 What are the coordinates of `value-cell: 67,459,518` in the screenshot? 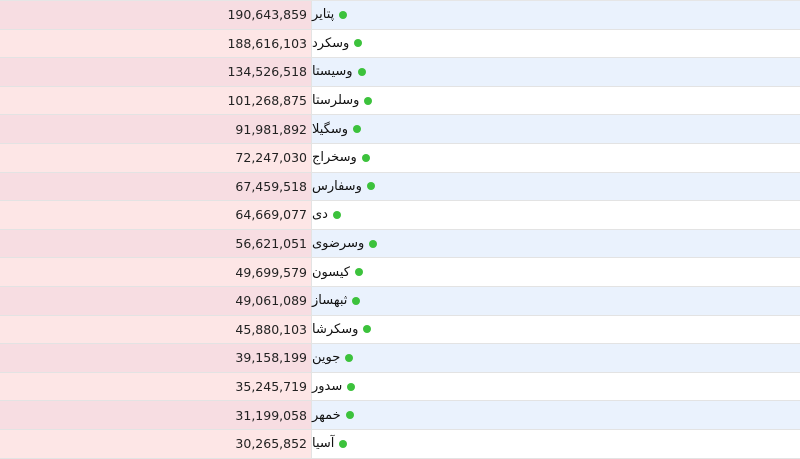 It's located at (156, 186).